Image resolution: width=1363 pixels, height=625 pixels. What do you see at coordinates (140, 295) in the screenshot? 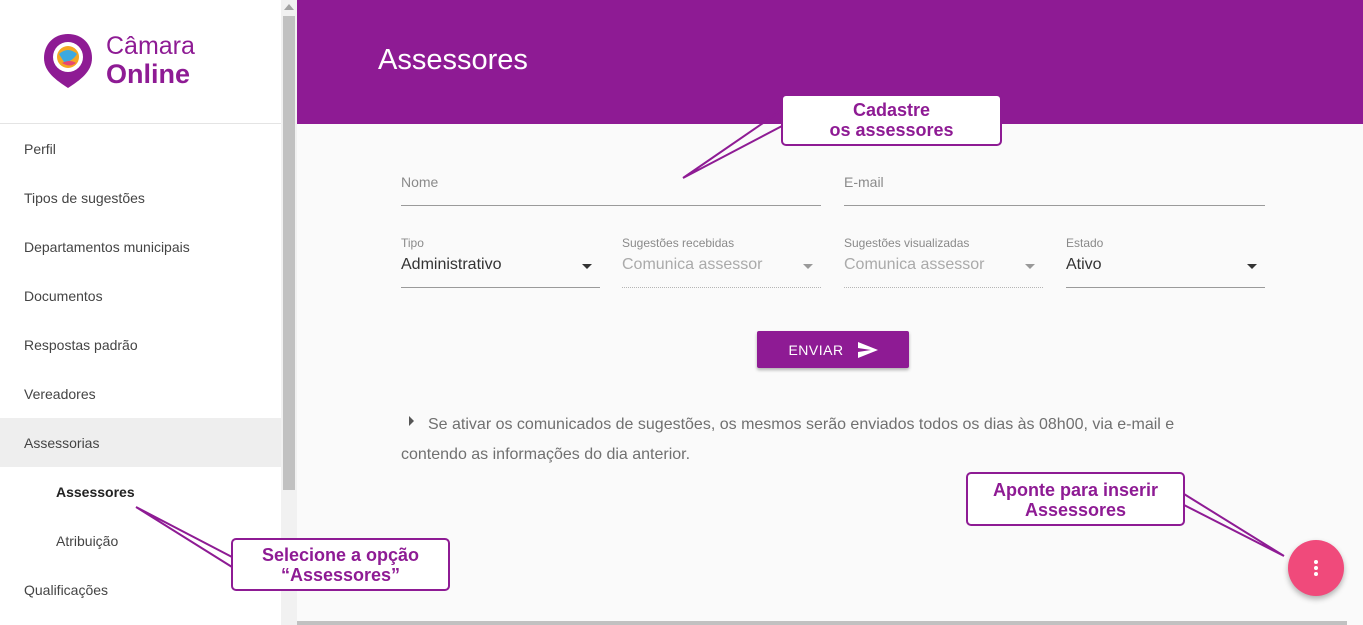
I see `sidebar-item-documentos: Documentos` at bounding box center [140, 295].